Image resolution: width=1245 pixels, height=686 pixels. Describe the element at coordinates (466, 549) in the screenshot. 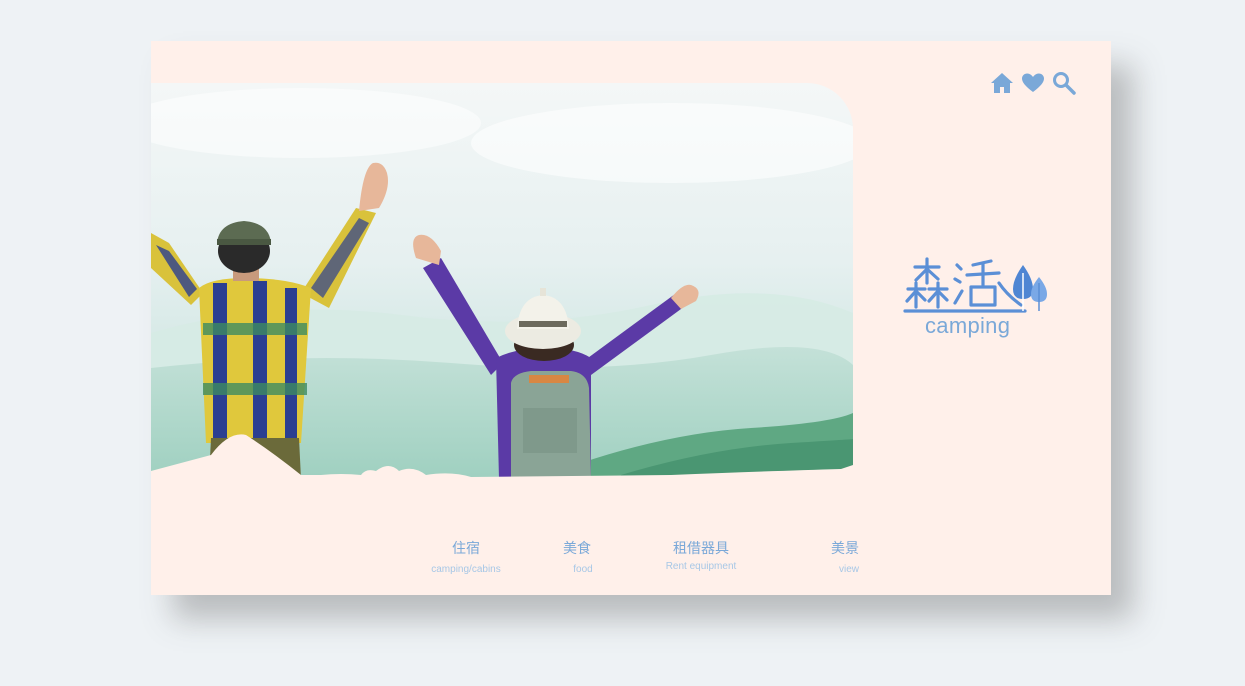

I see `nav-label: 住宿` at that location.